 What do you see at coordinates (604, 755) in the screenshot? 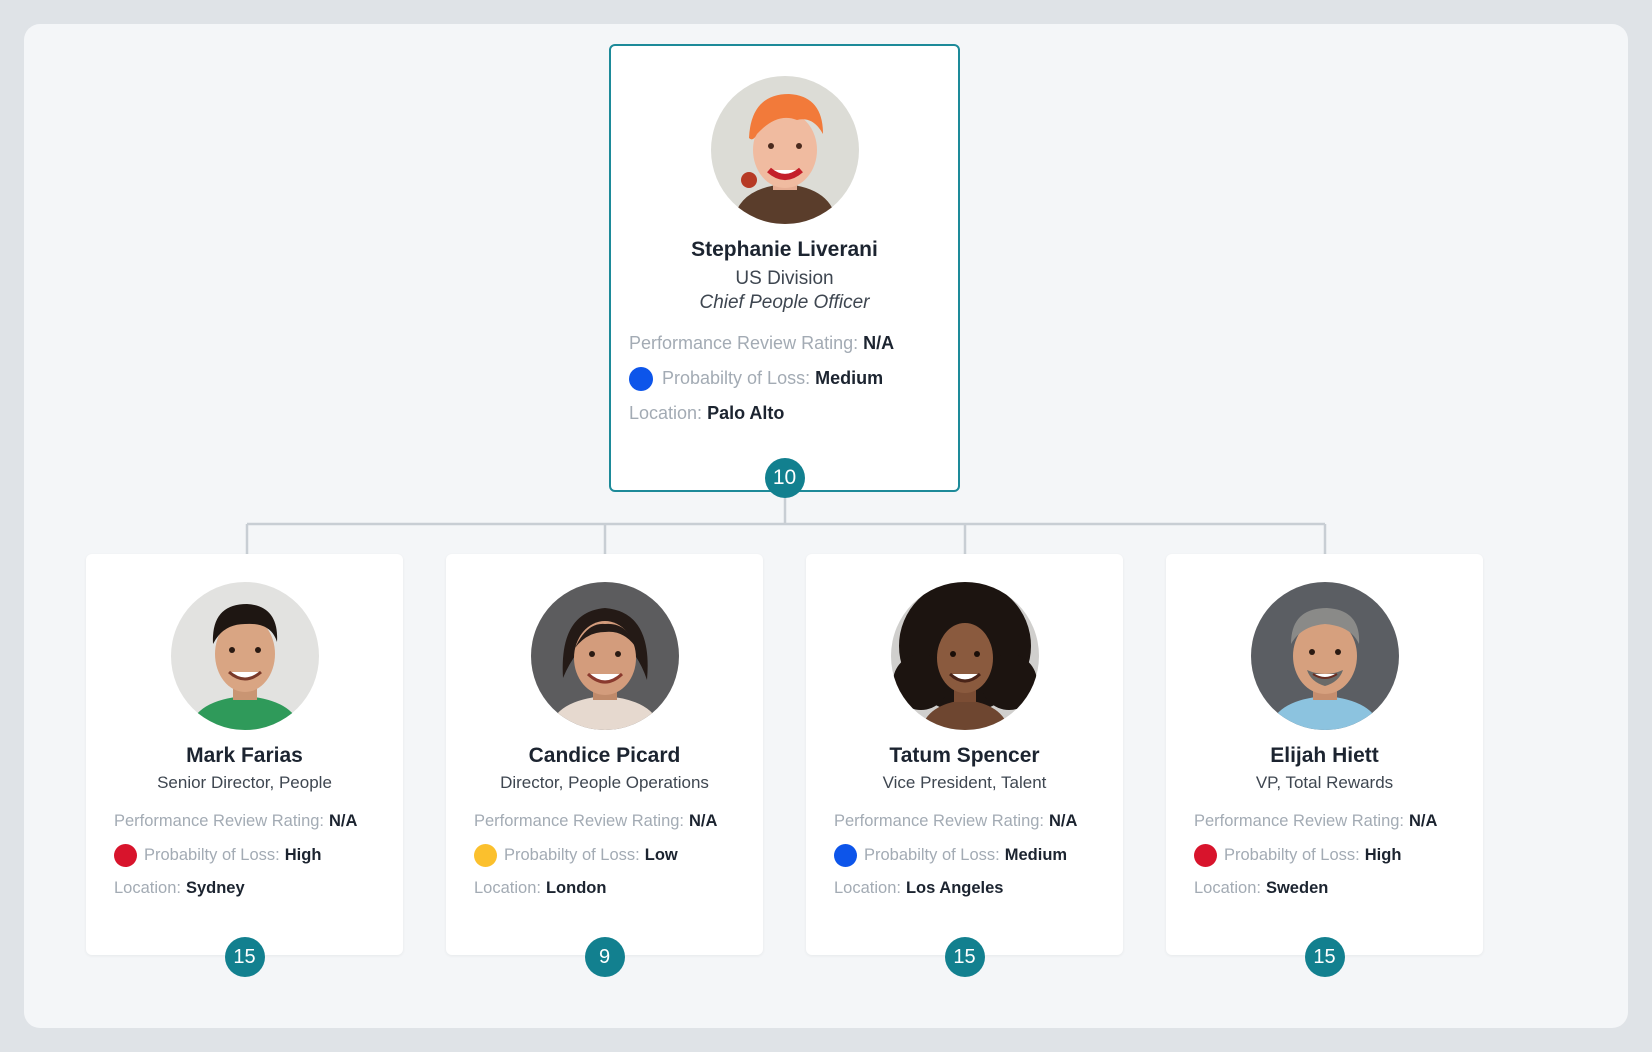
I see `employee-name: Candice Picard` at bounding box center [604, 755].